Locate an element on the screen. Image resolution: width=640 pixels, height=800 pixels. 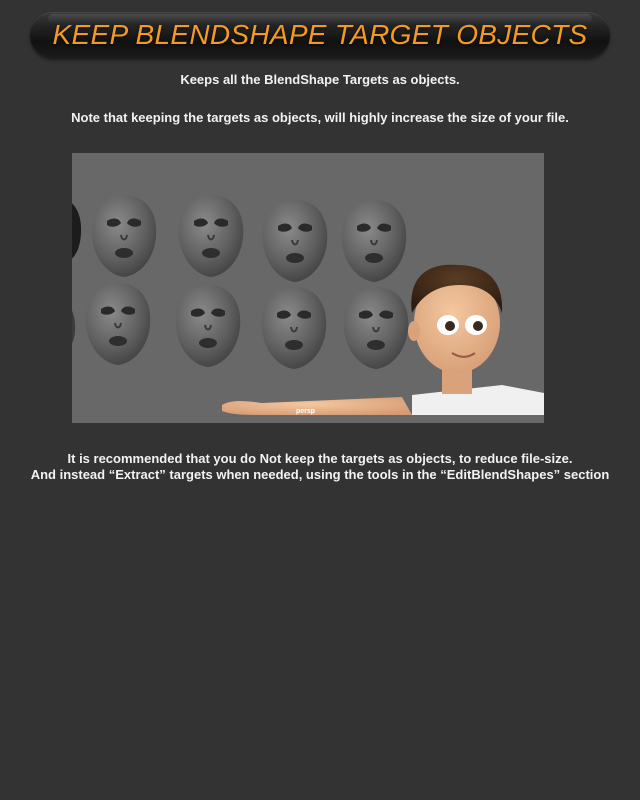
page-title: KEEP BLENDSHAPE TARGET OBJECTS is located at coordinates (320, 34).